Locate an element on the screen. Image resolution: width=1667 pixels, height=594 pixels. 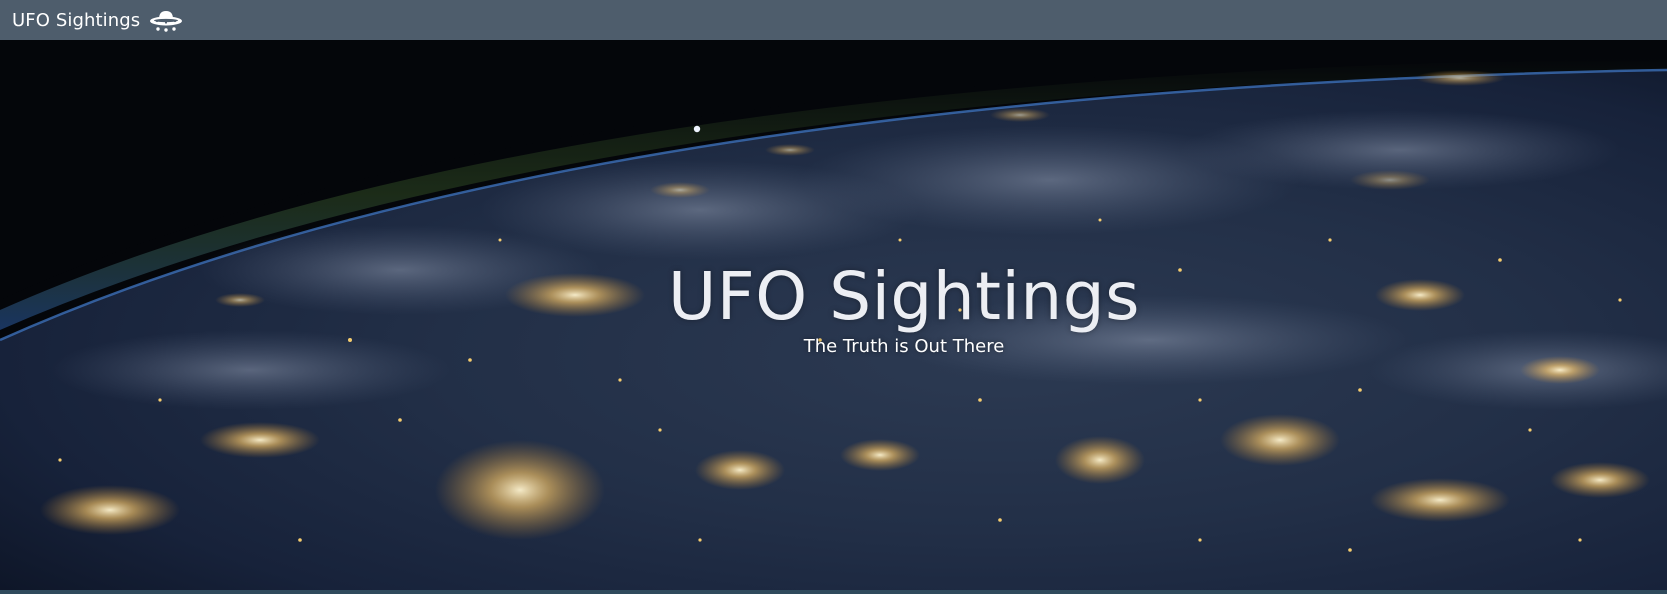
page-bottom-strip is located at coordinates (833, 592).